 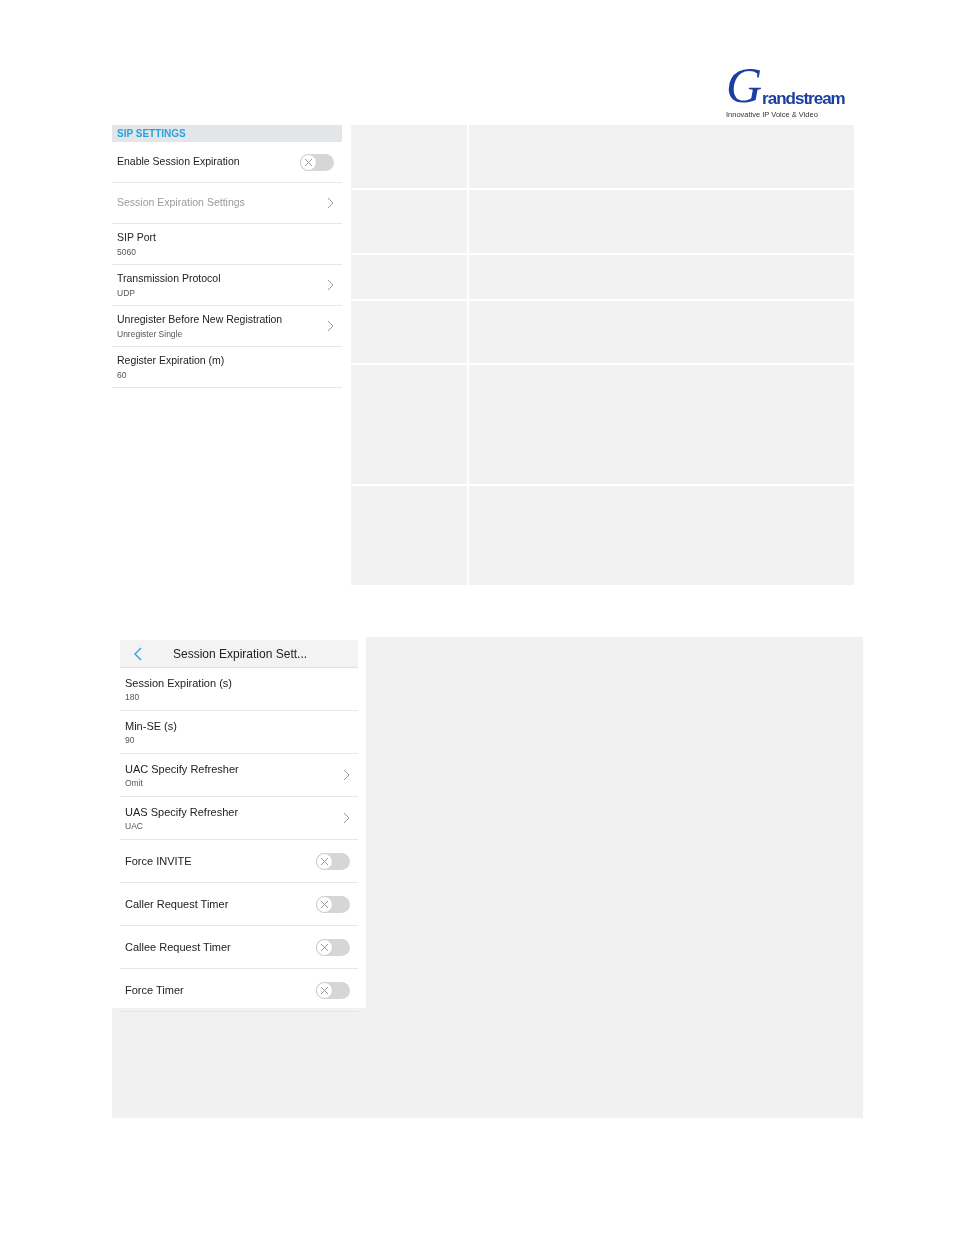 I want to click on setting-label: Unregister Before New Registration, so click(x=200, y=320).